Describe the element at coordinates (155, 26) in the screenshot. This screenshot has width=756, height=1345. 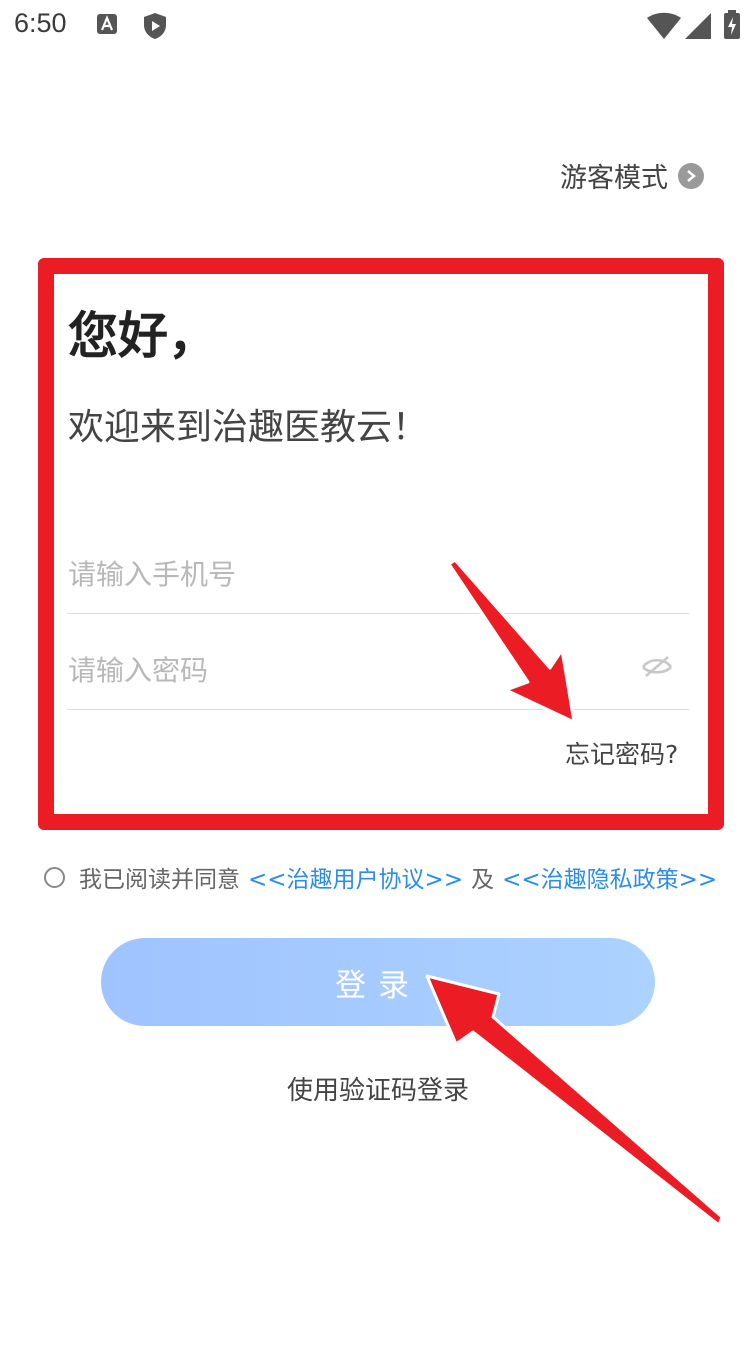
I see `play-shield-icon` at that location.